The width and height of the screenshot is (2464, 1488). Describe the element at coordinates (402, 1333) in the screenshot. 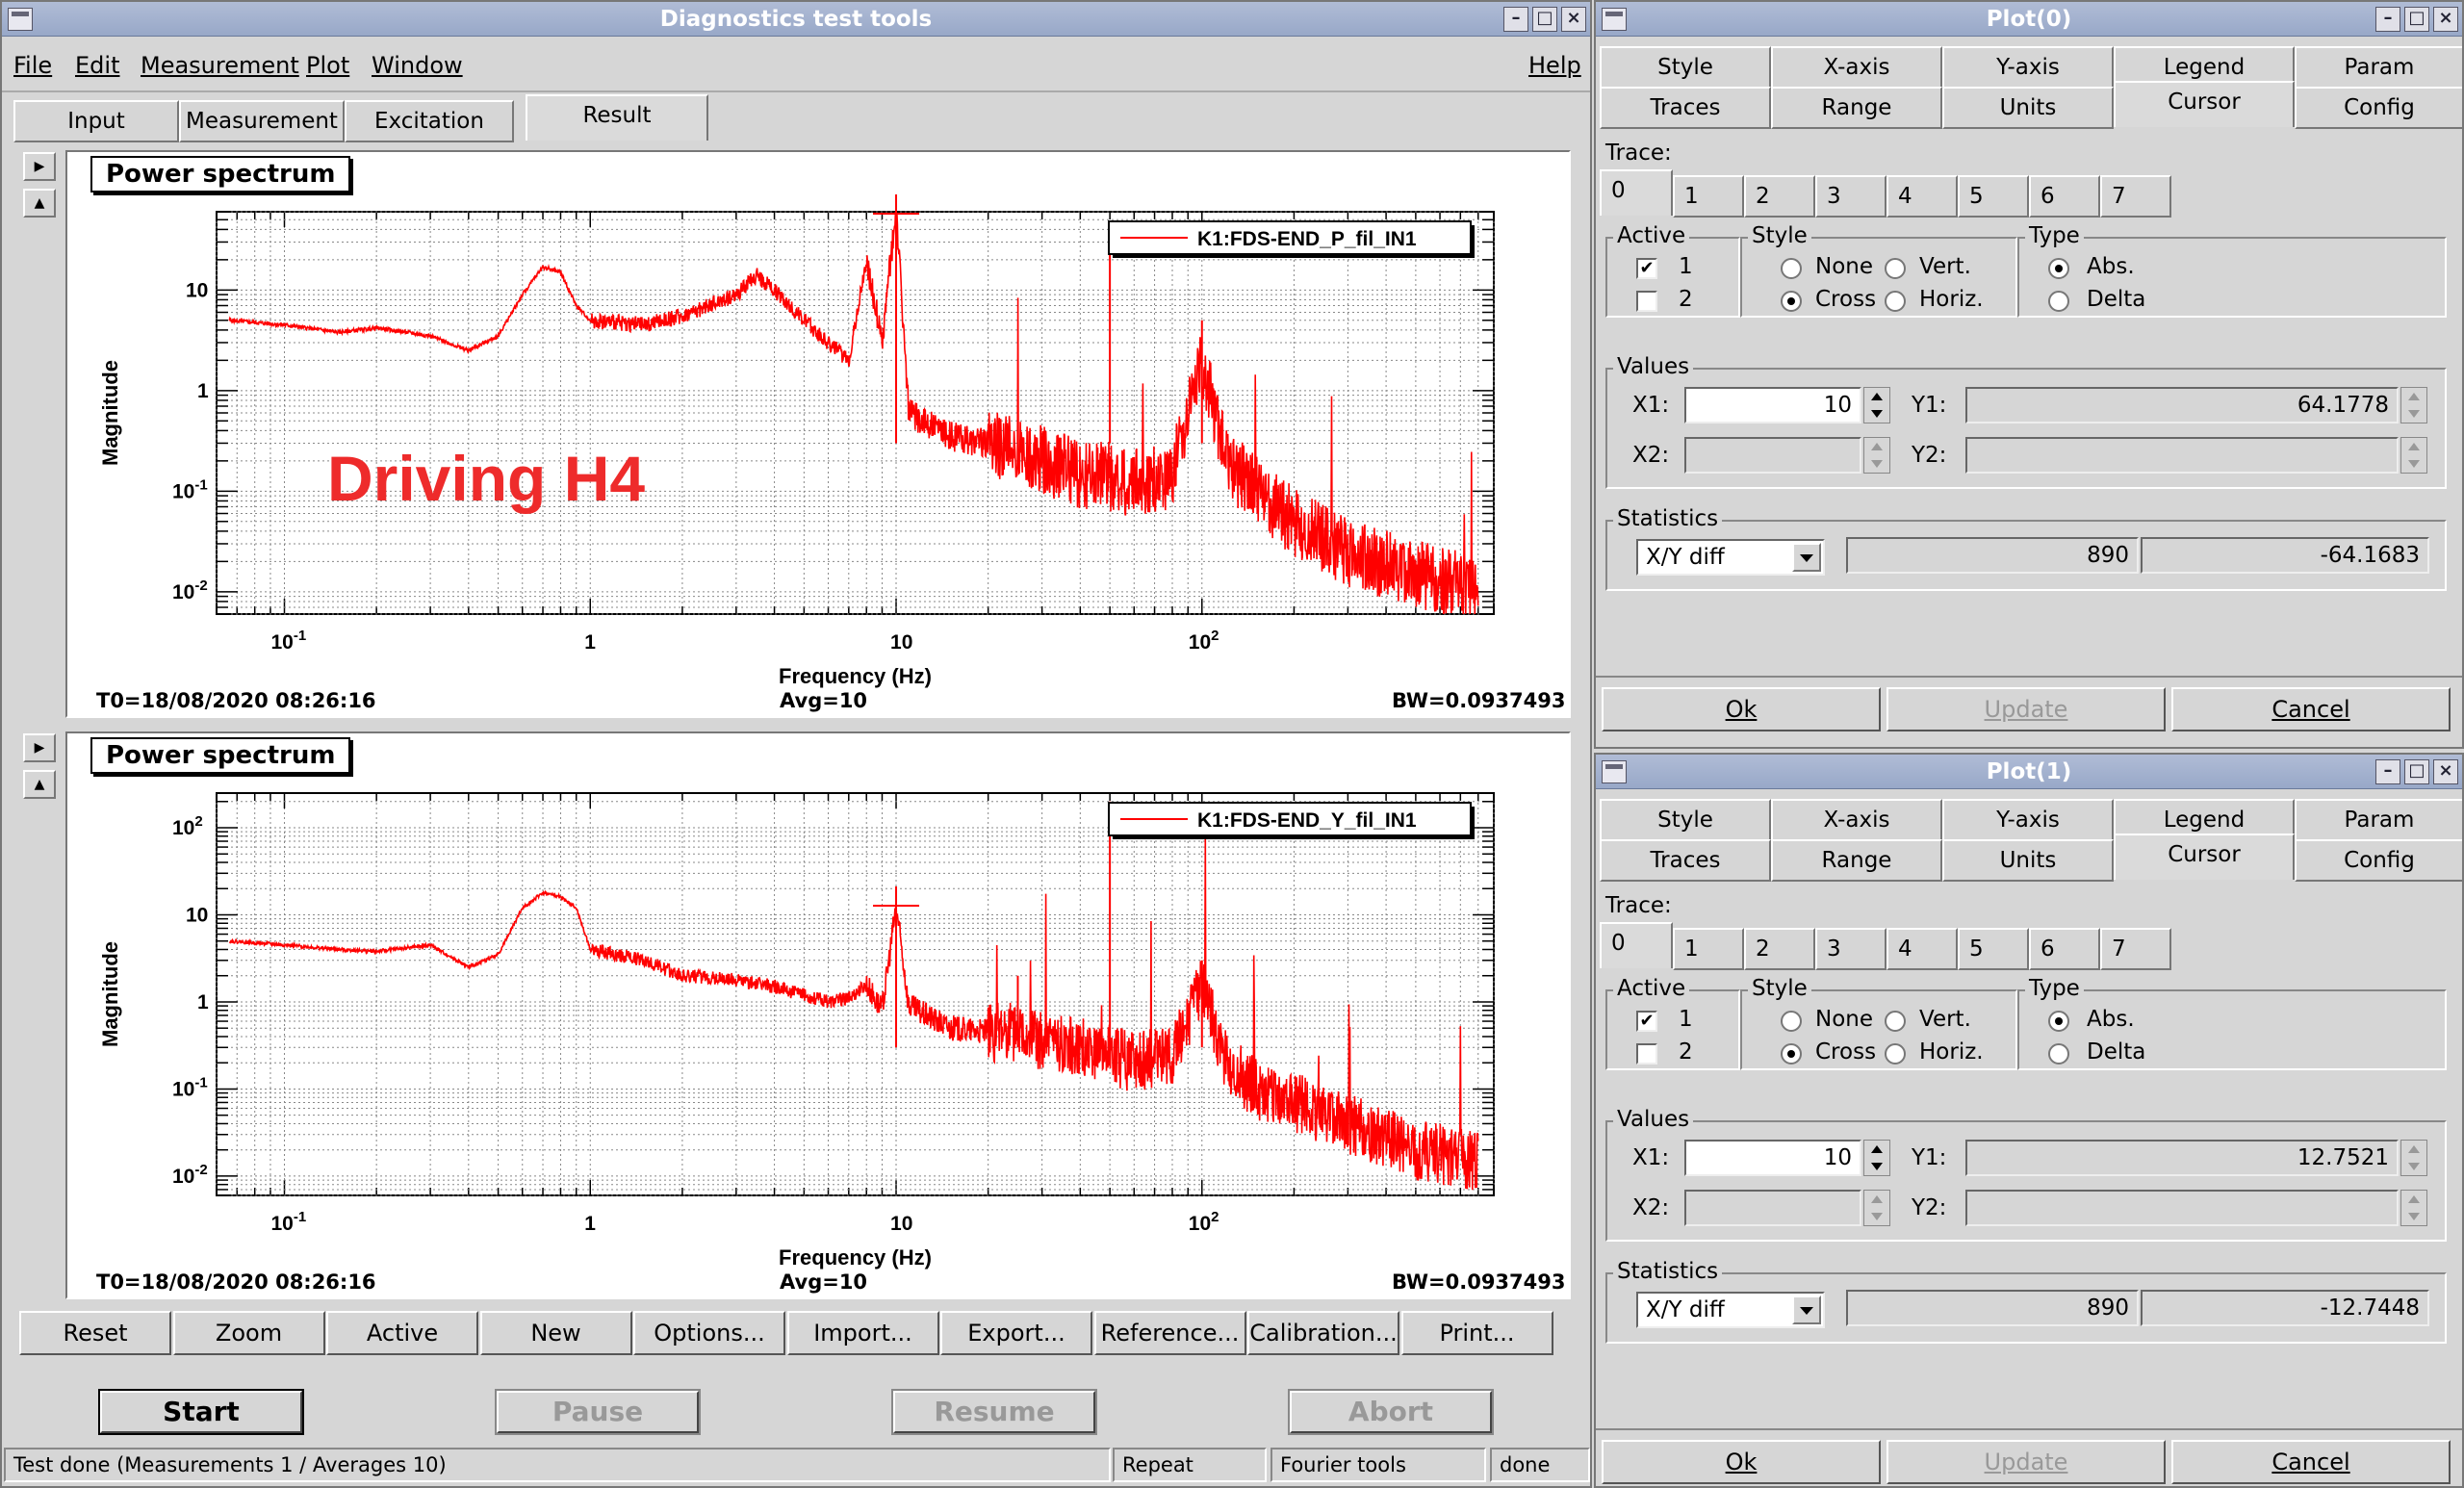

I see `active-button: Active` at that location.